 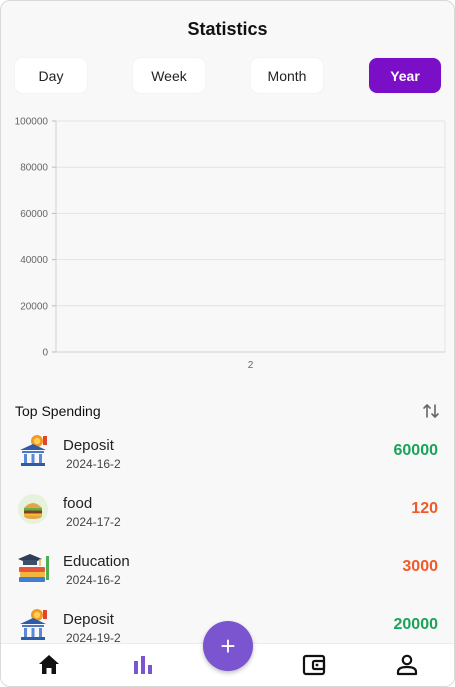 What do you see at coordinates (314, 665) in the screenshot?
I see `wallet-icon` at bounding box center [314, 665].